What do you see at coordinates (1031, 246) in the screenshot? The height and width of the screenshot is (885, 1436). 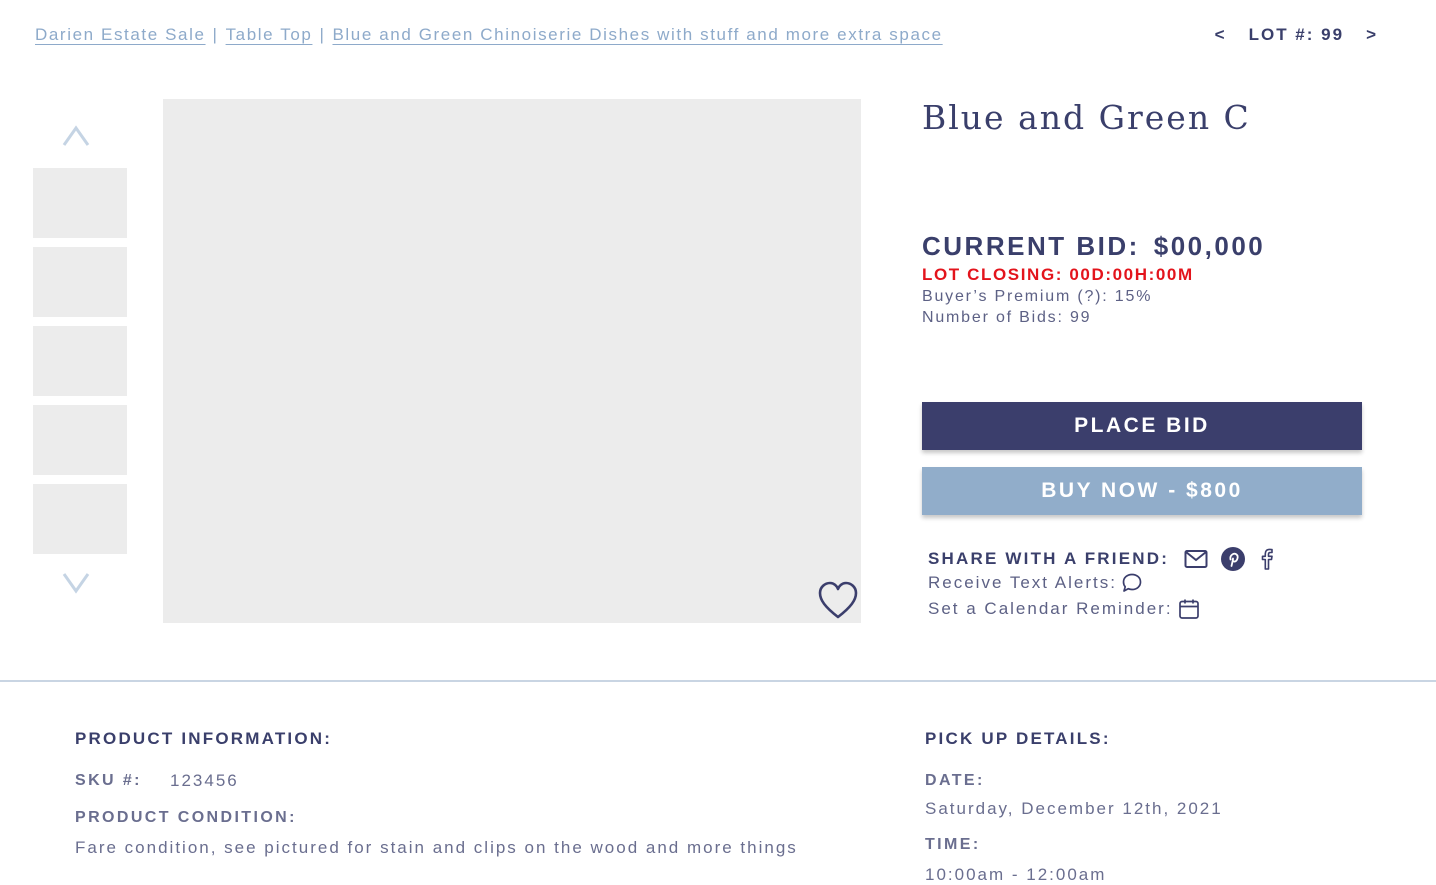 I see `current-bid-label: CURRENT BID:` at bounding box center [1031, 246].